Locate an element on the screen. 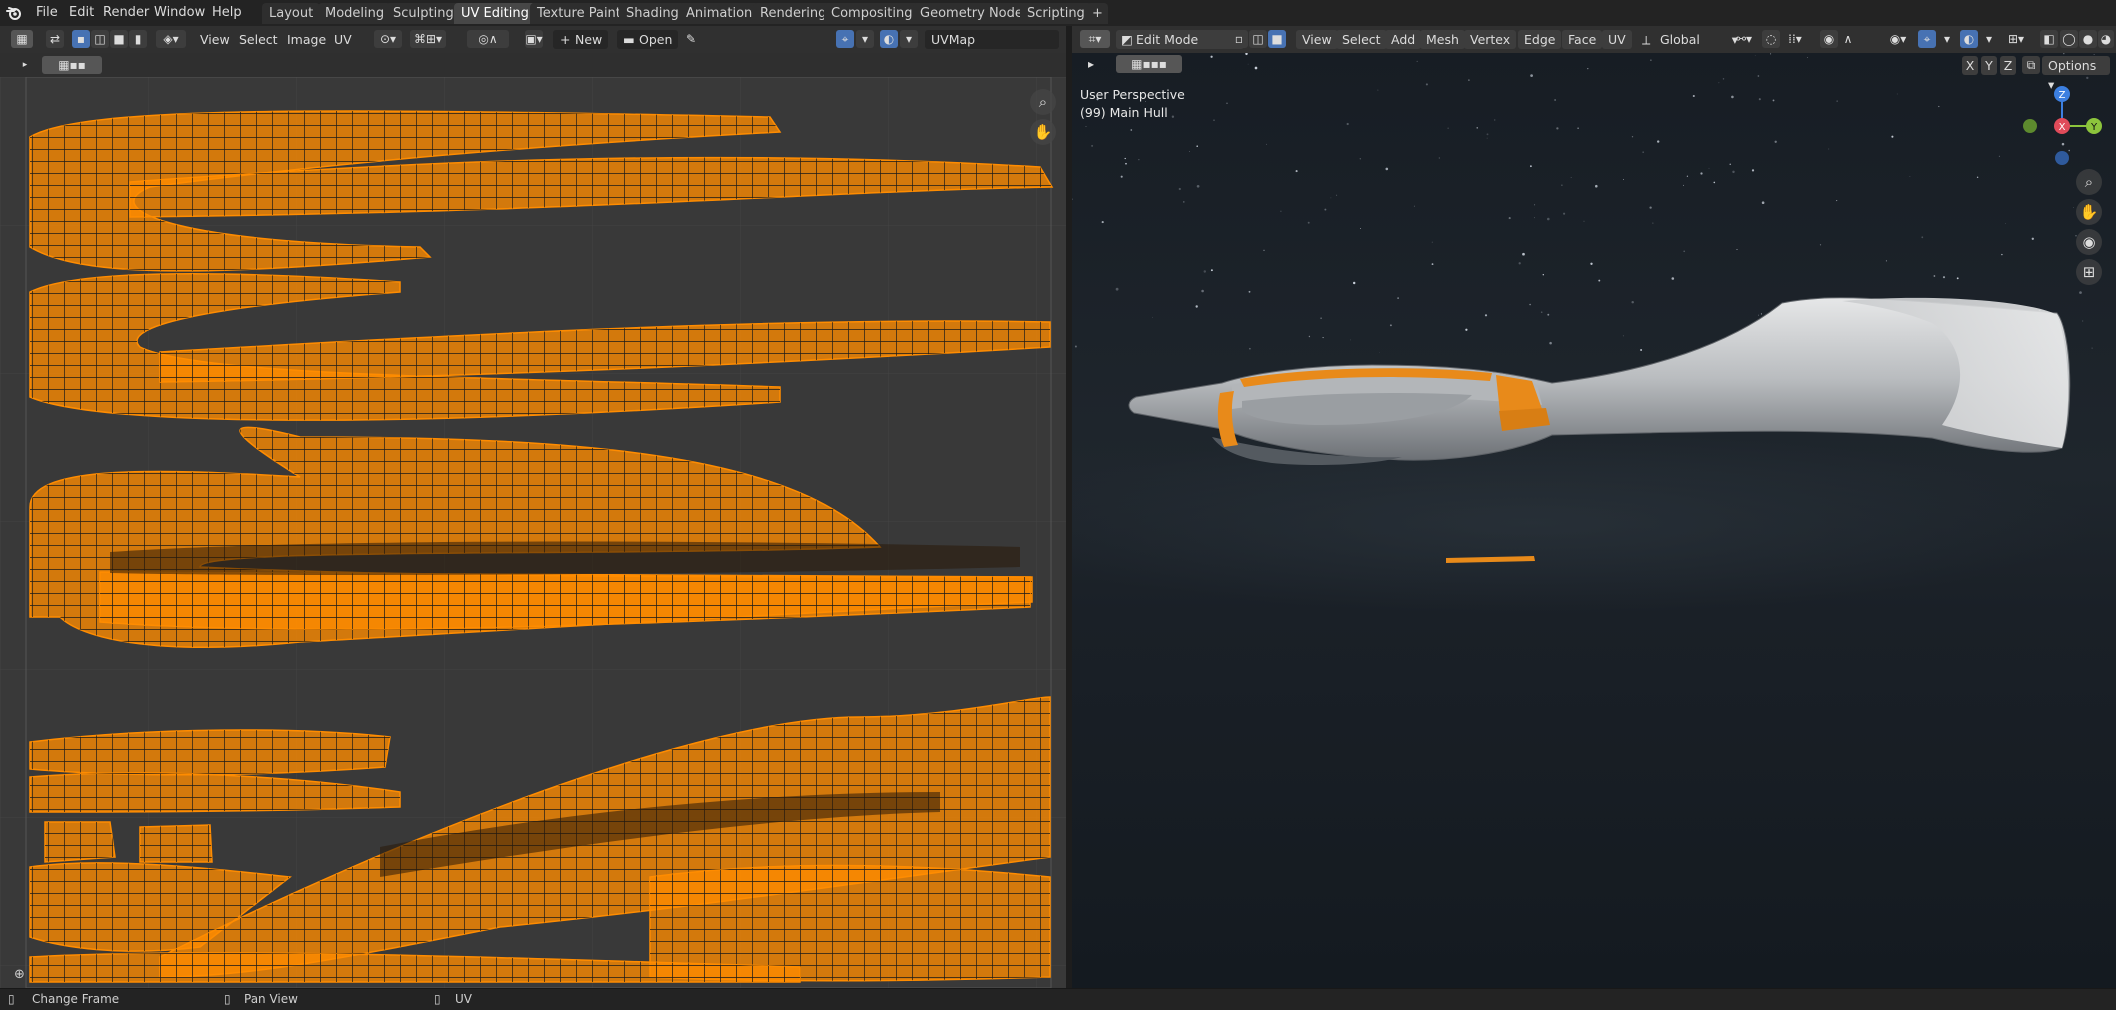 Image resolution: width=2116 pixels, height=1010 pixels. options-dropdown: Options ▾ is located at coordinates (2076, 74).